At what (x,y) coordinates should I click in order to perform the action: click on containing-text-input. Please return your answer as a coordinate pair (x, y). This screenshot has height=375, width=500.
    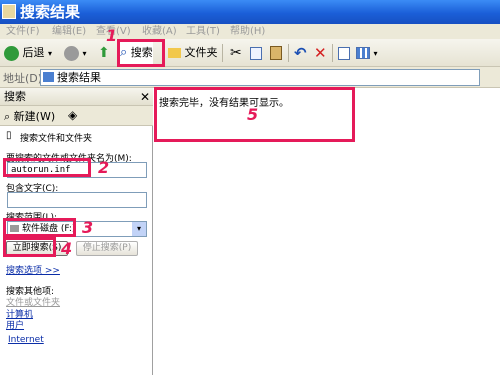
    Looking at the image, I should click on (77, 200).